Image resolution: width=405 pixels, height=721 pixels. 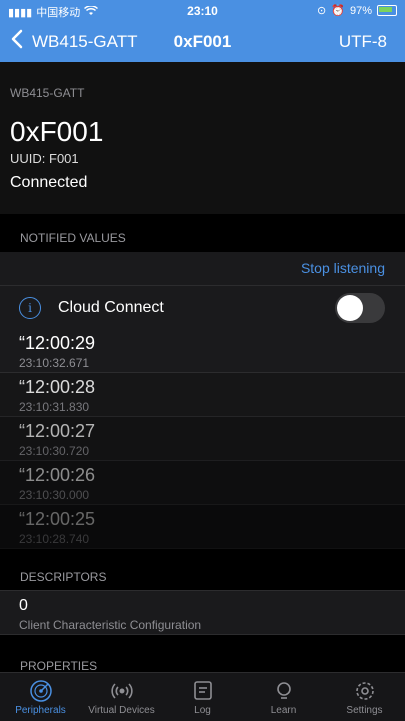 I want to click on connection-status: Connected, so click(x=49, y=182).